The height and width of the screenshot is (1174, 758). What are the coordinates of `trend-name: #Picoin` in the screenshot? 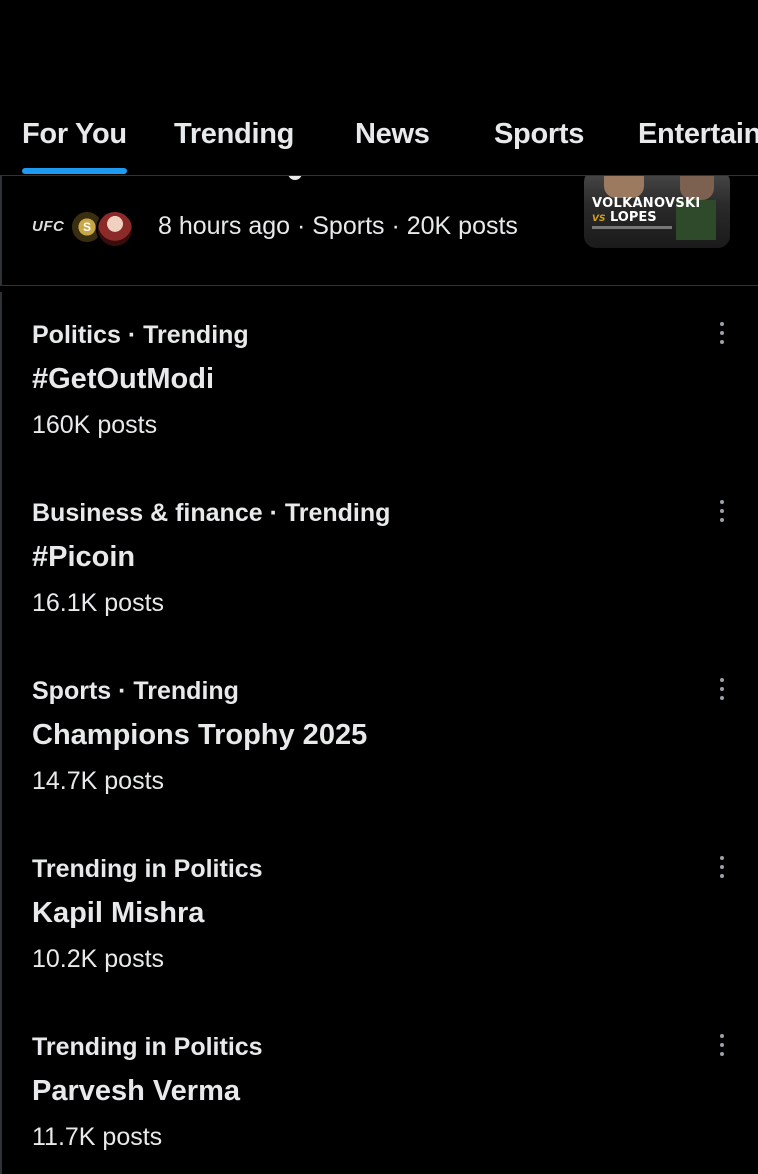 It's located at (84, 557).